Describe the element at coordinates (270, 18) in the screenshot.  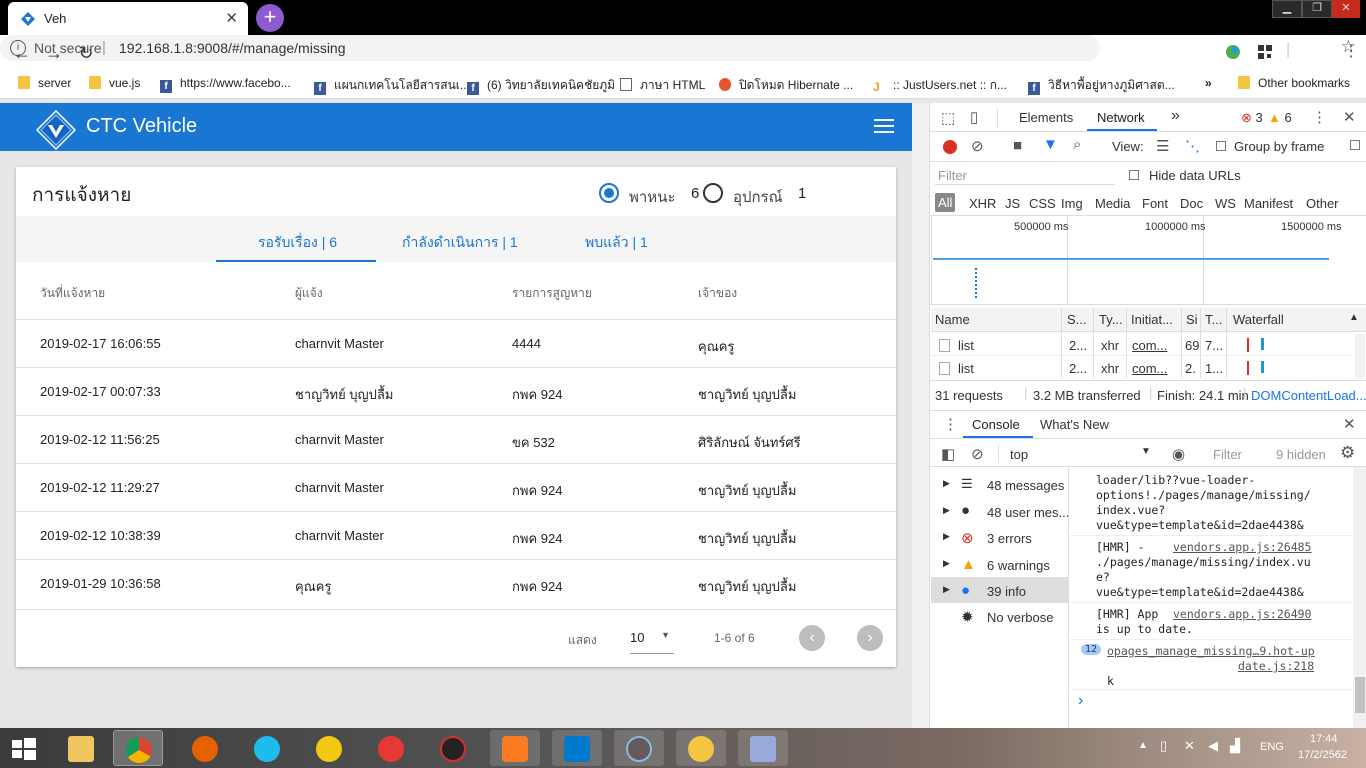
I see `new-tab-button: +` at that location.